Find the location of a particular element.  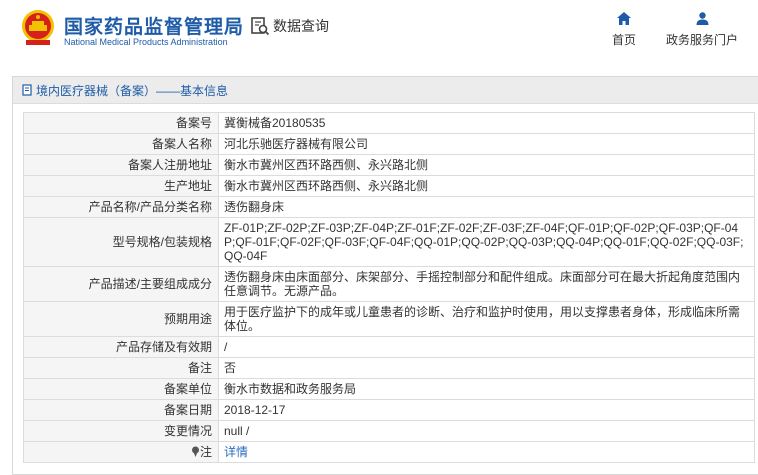

row-value: 衡水市数据和政务服务局 is located at coordinates (486, 389).